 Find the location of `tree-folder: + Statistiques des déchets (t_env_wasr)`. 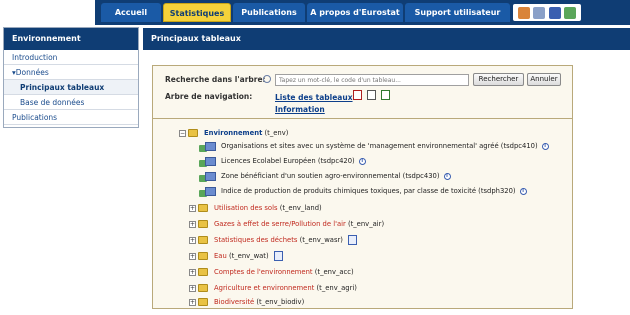

tree-folder: + Statistiques des déchets (t_env_wasr) is located at coordinates (273, 240).